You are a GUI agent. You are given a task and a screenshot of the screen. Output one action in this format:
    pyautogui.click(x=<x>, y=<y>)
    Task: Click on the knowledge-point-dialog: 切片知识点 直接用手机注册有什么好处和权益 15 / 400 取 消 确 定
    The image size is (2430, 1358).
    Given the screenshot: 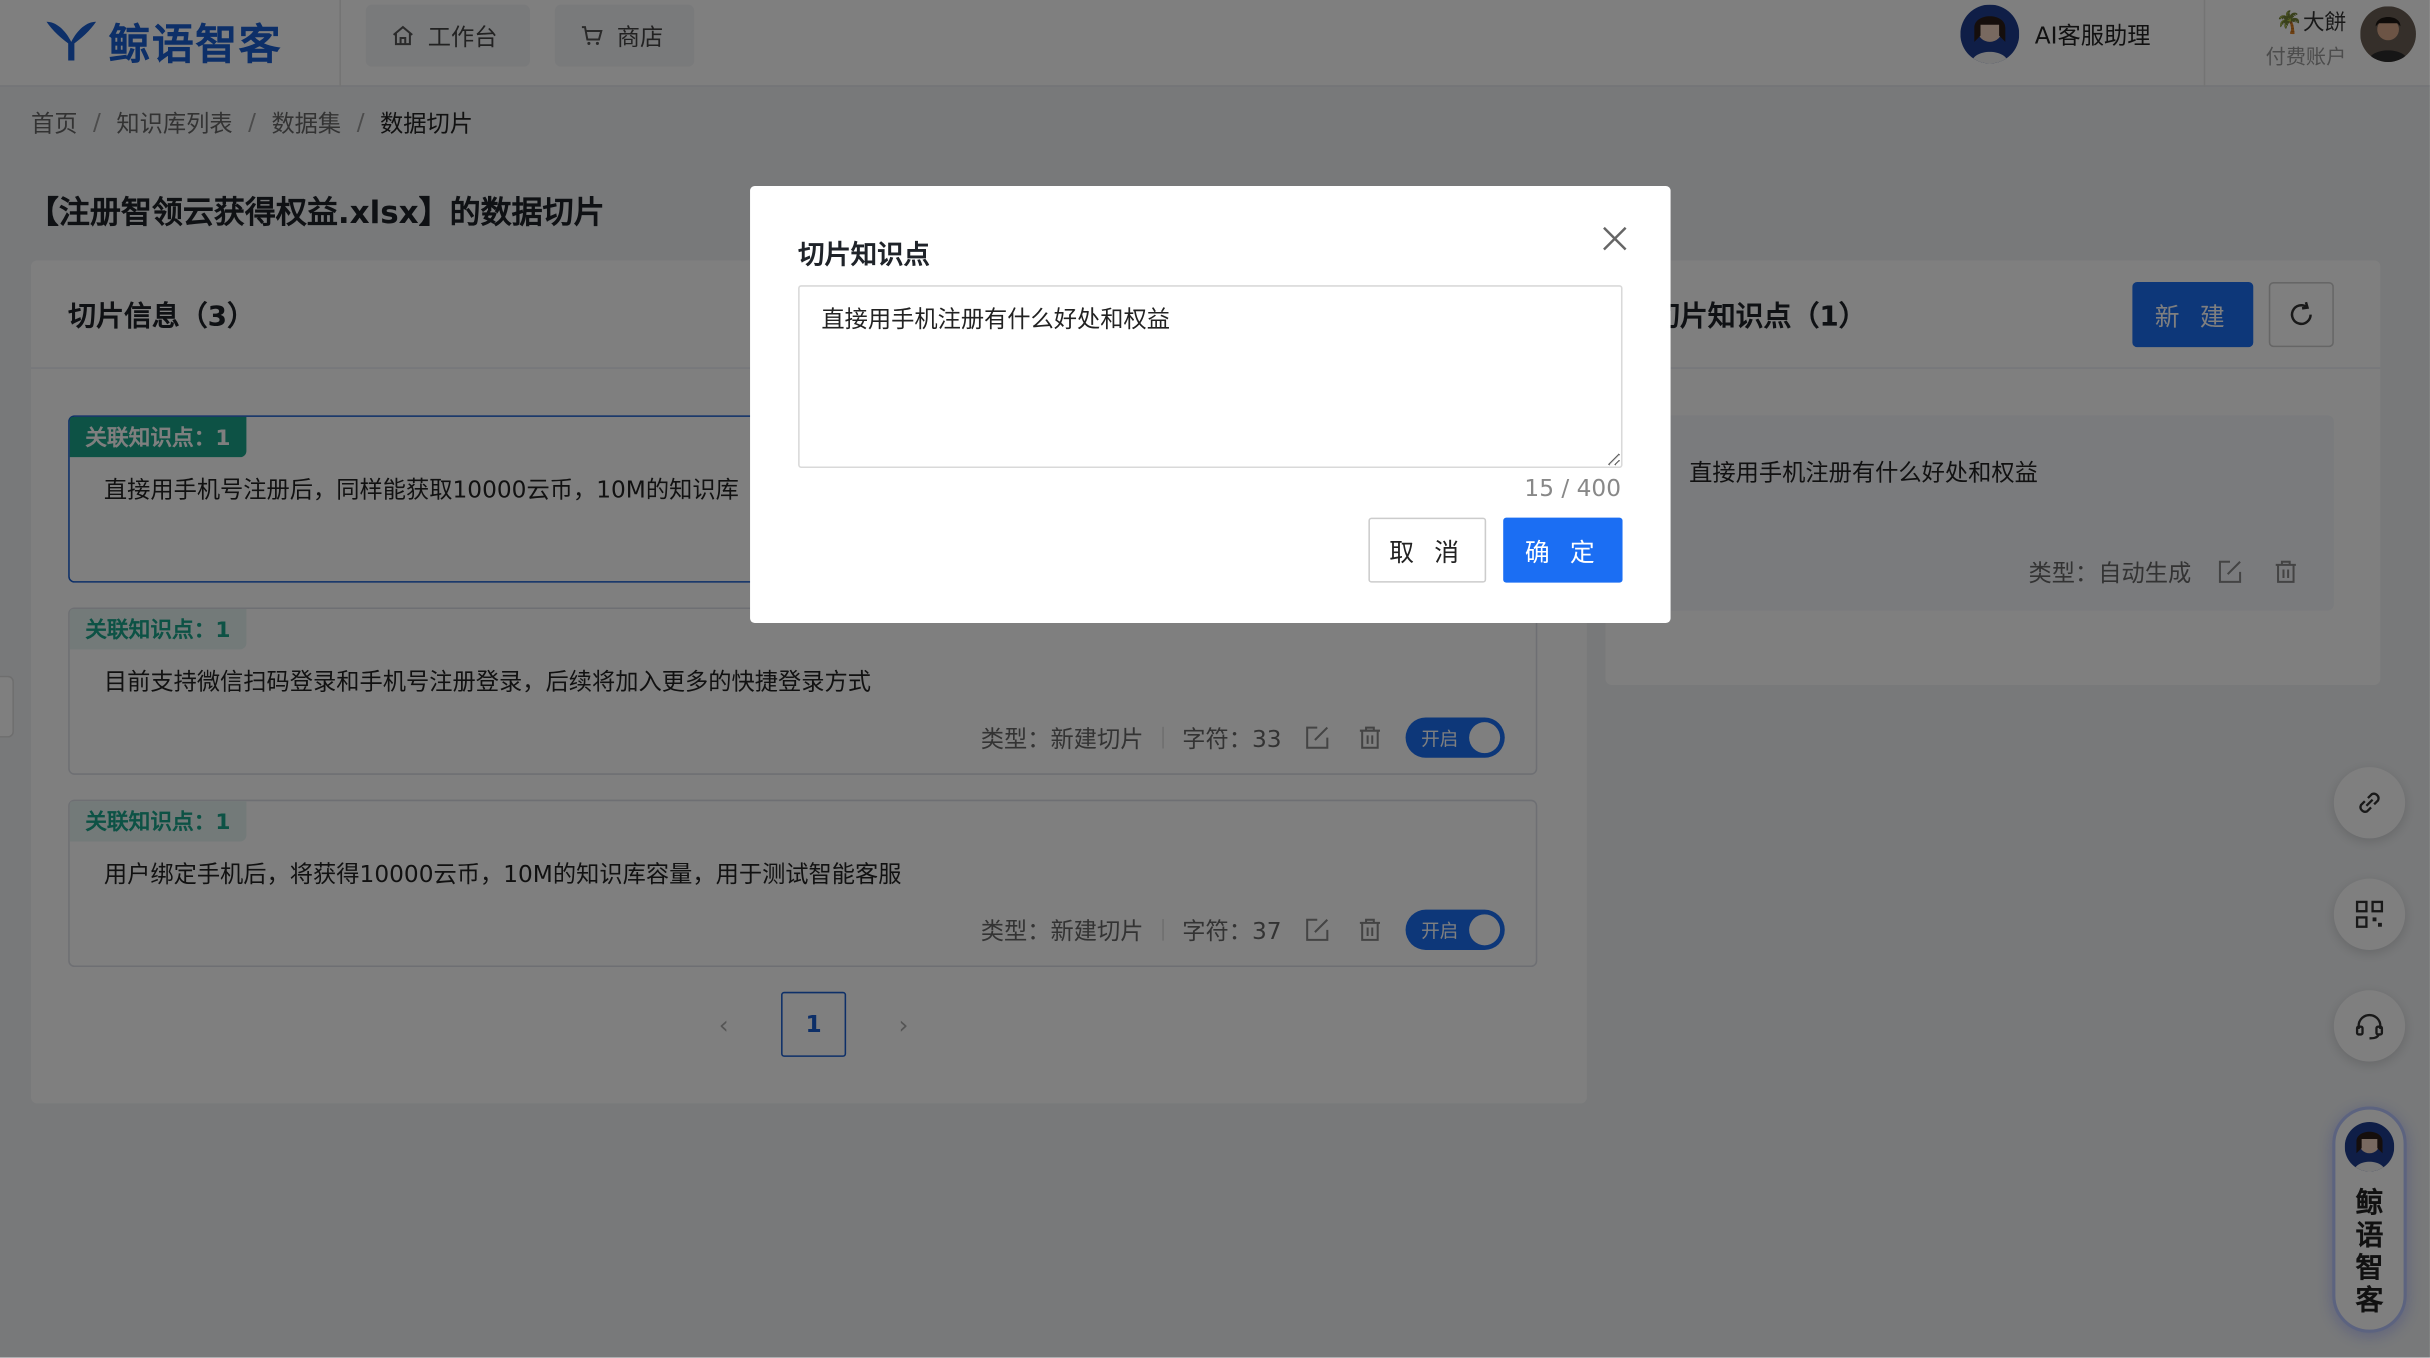 What is the action you would take?
    pyautogui.click(x=1210, y=404)
    